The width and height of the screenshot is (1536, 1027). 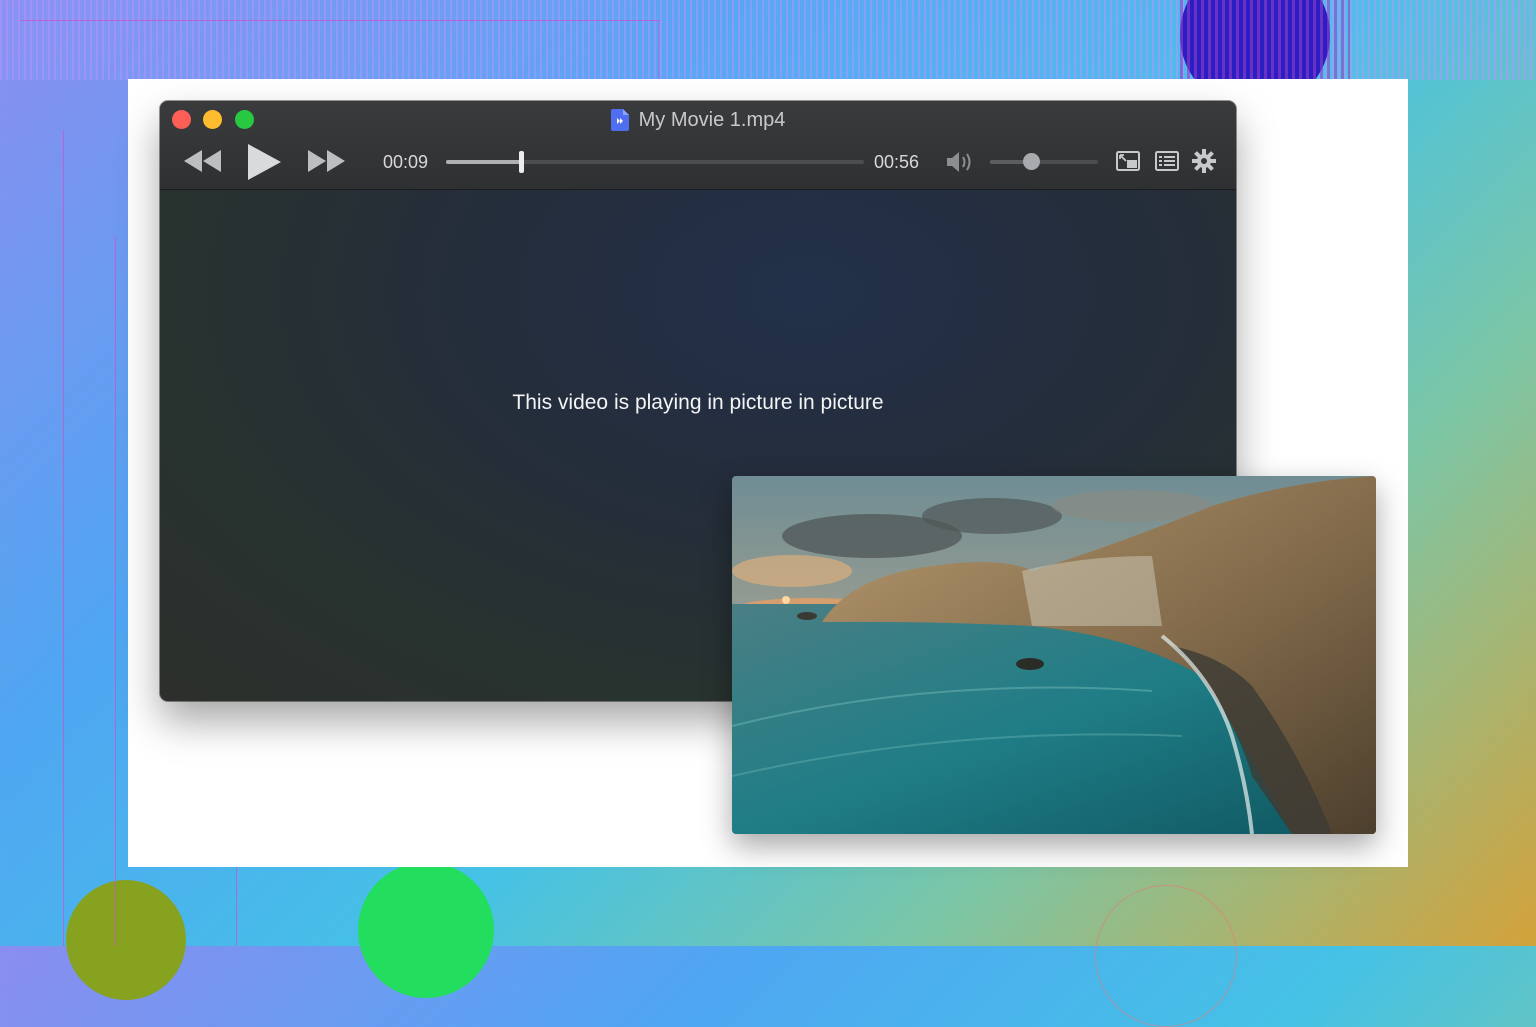 What do you see at coordinates (484, 162) in the screenshot?
I see `seek-progress` at bounding box center [484, 162].